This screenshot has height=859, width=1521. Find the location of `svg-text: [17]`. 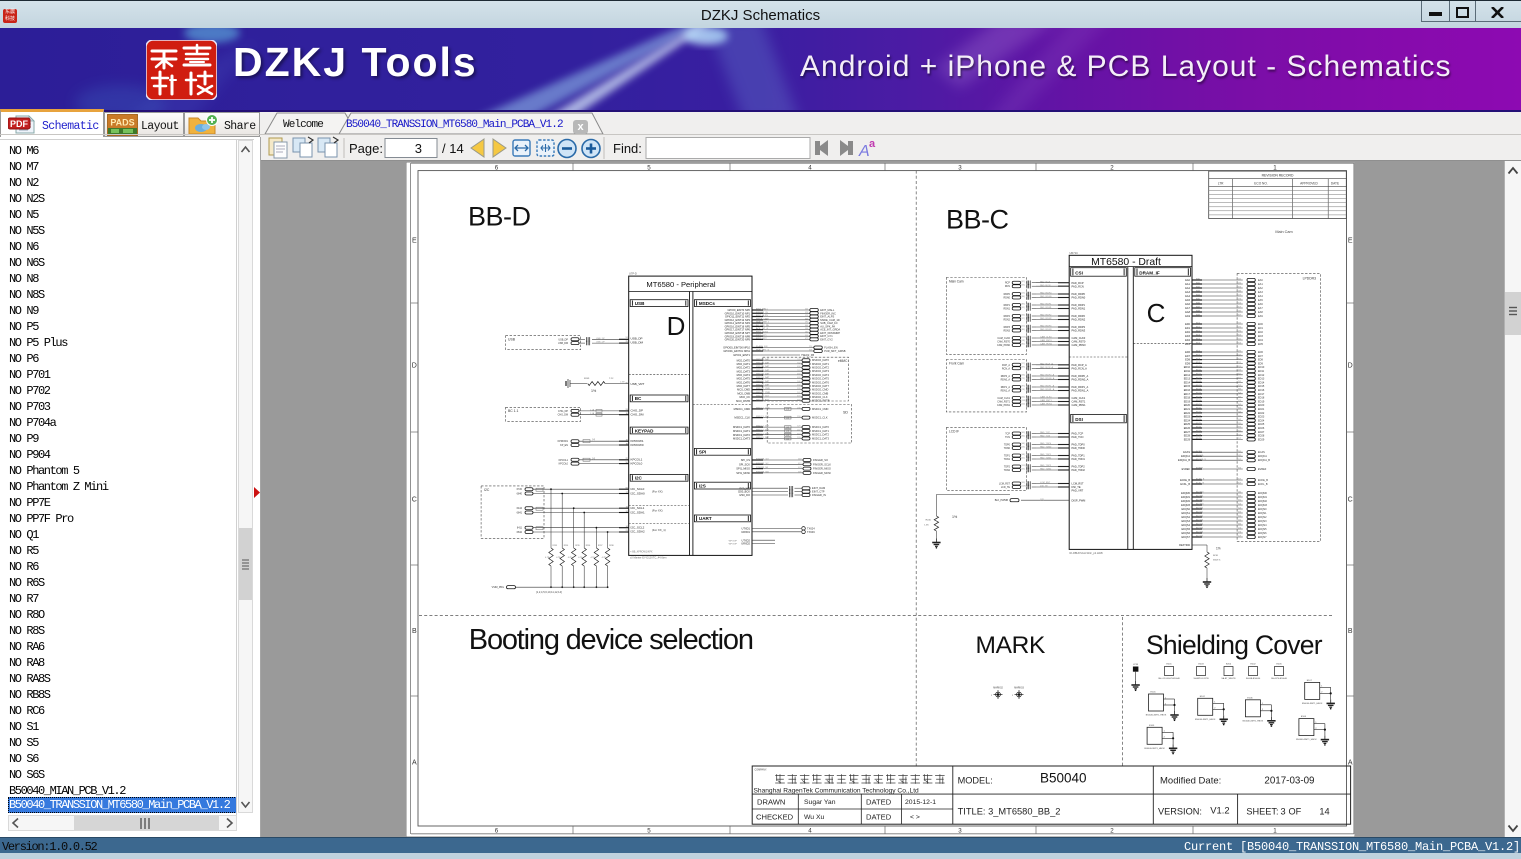

svg-text: [17] is located at coordinates (1024, 364).